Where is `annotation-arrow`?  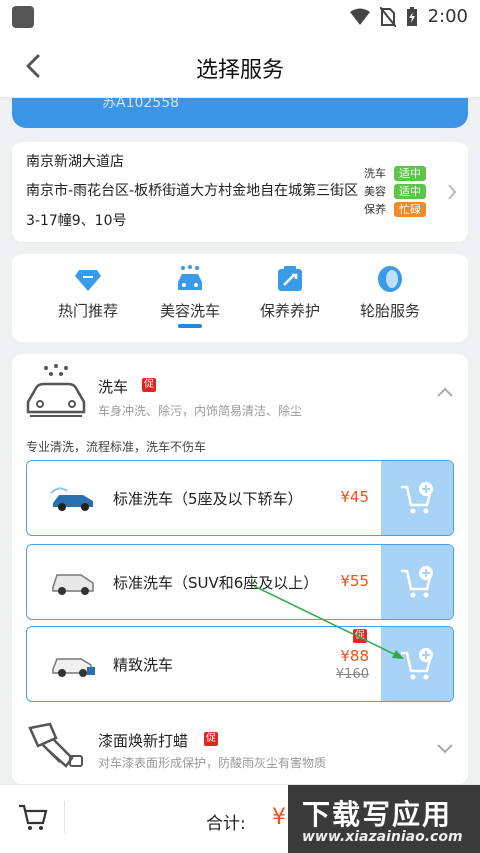 annotation-arrow is located at coordinates (328, 622).